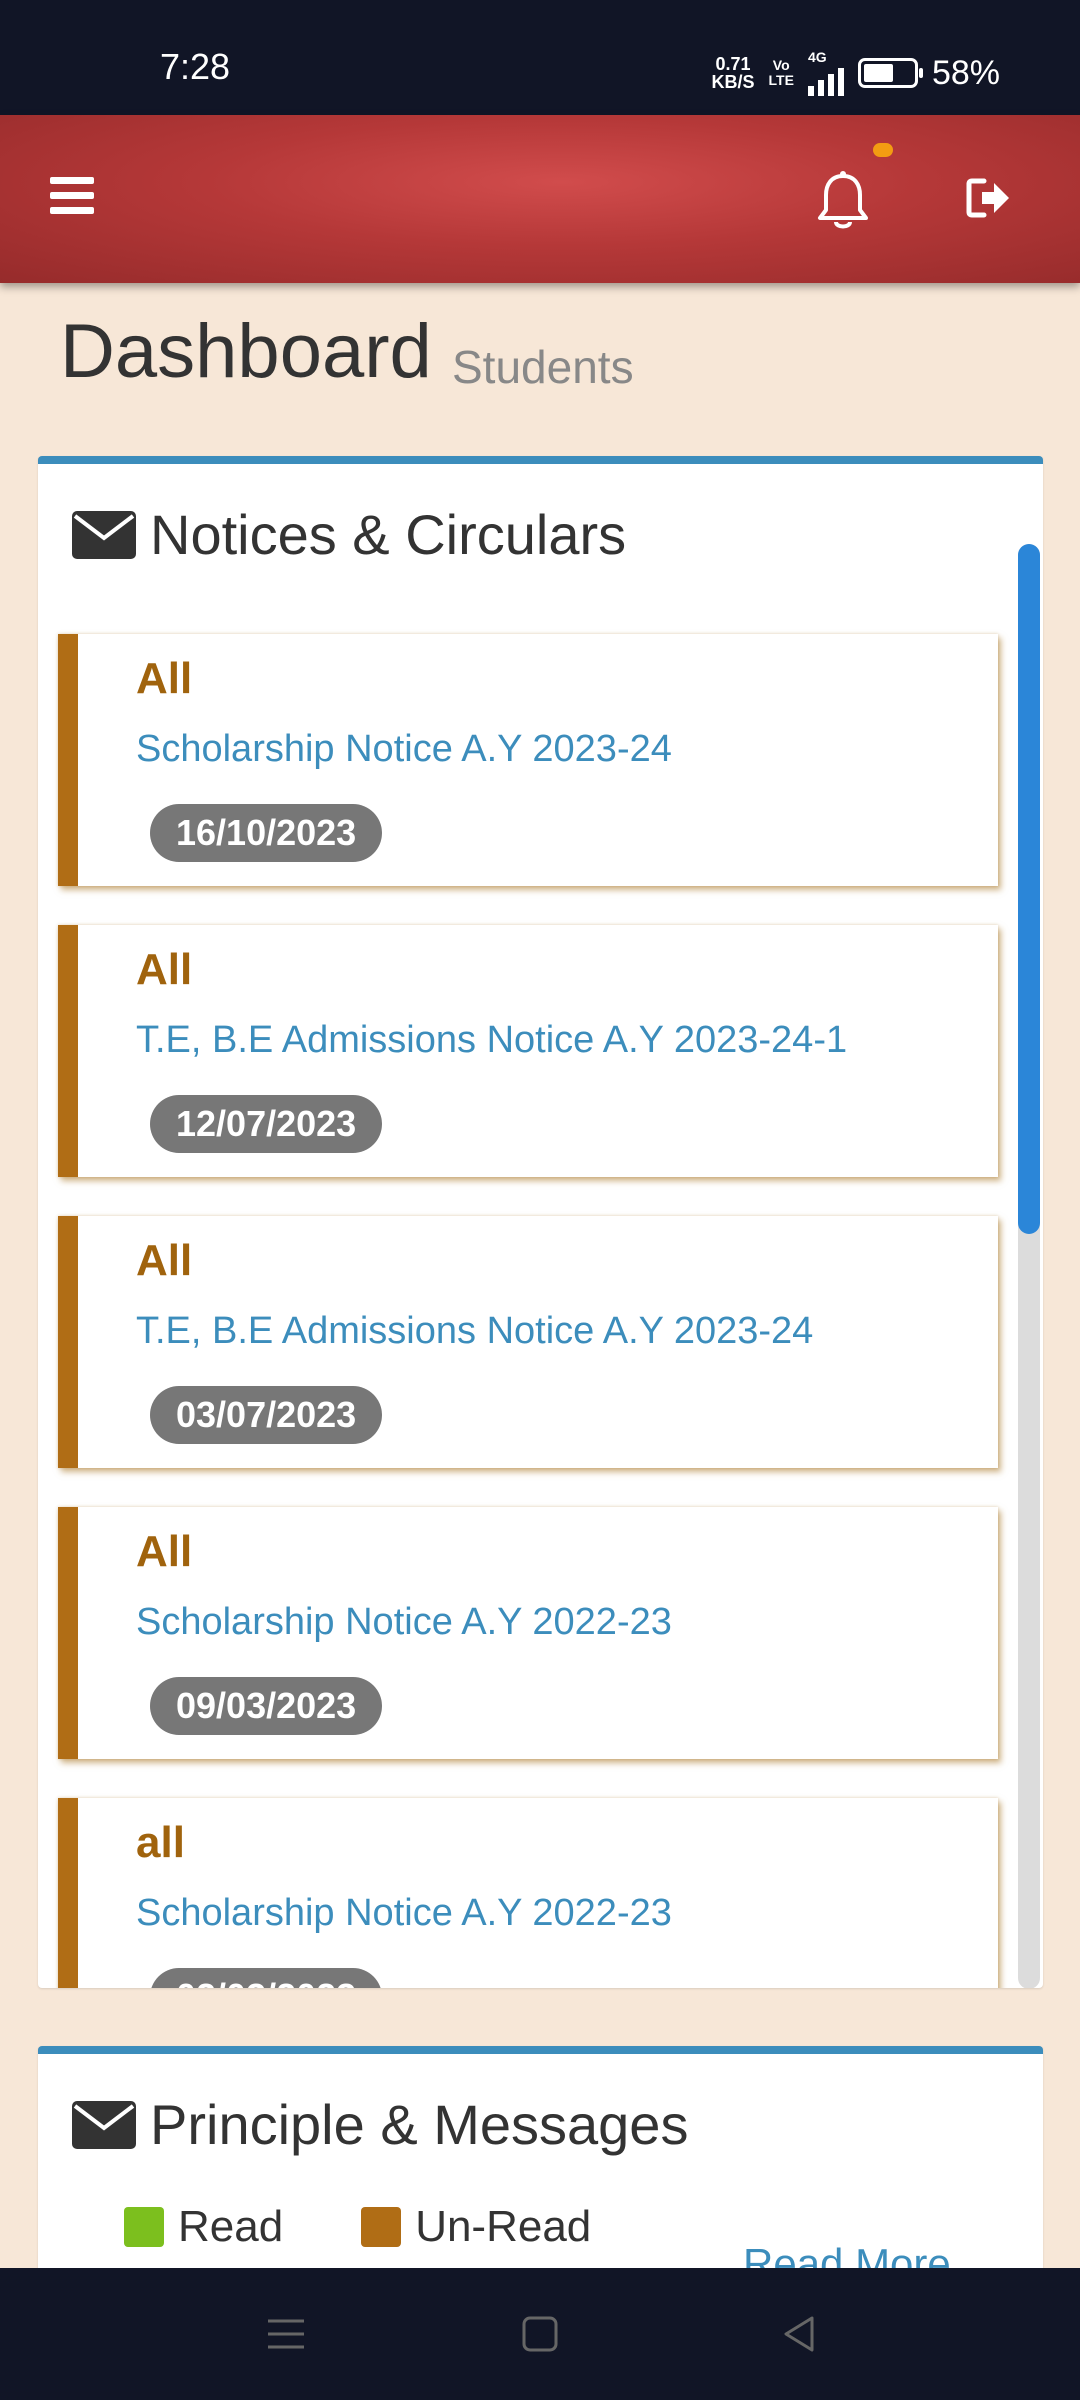  What do you see at coordinates (266, 1978) in the screenshot?
I see `notice-date-badge: 02/03/2023` at bounding box center [266, 1978].